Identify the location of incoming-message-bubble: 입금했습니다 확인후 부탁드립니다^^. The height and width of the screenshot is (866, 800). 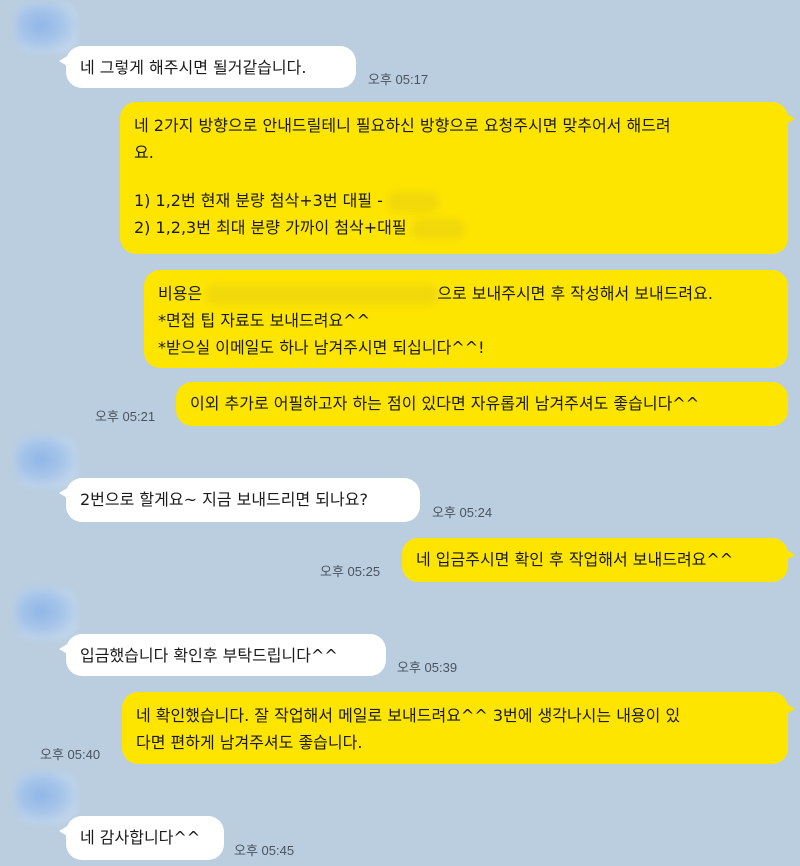
(222, 655).